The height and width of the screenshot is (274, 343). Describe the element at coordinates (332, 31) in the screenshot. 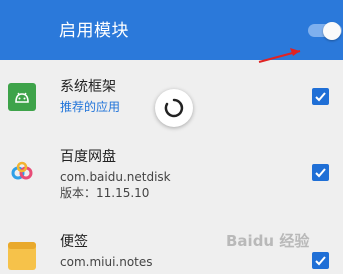

I see `toggle-knob` at that location.